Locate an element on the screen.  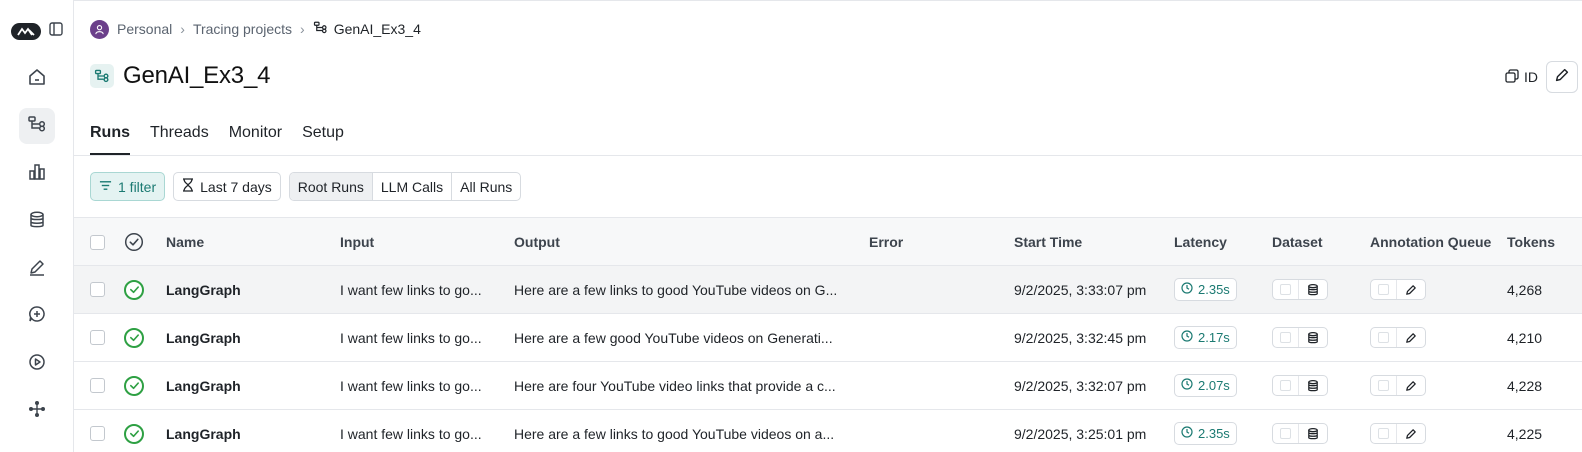
tab-threads: Threads is located at coordinates (179, 136).